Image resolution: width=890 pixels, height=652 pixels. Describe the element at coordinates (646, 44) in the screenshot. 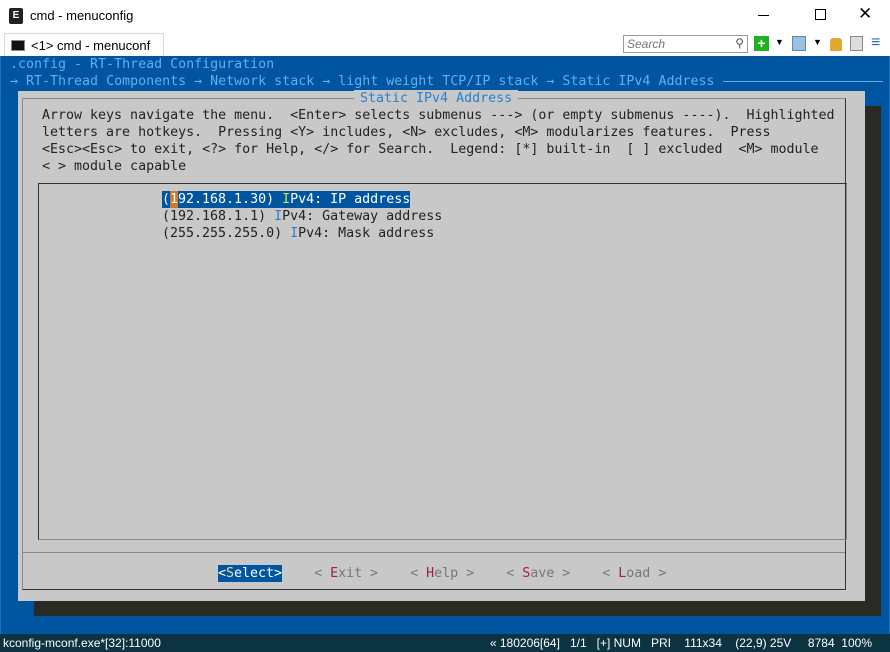

I see `search-placeholder: Search` at that location.